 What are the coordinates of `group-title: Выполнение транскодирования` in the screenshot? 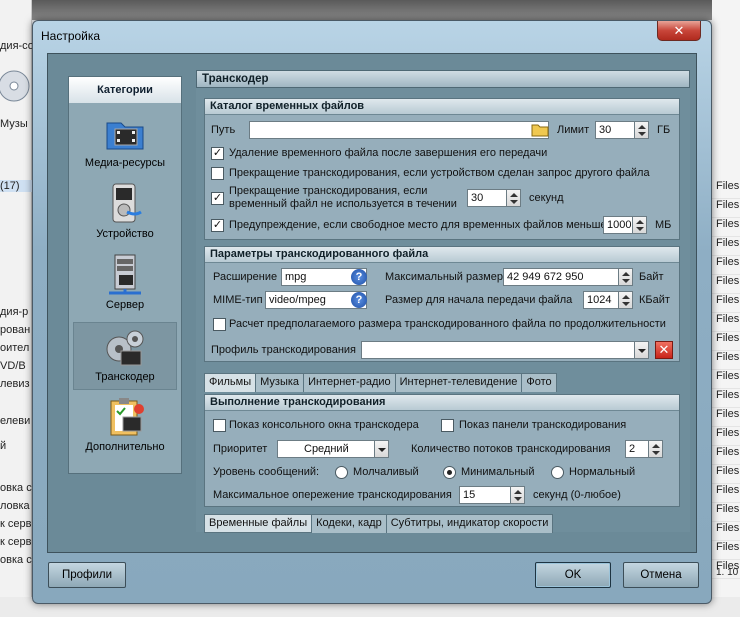 It's located at (442, 403).